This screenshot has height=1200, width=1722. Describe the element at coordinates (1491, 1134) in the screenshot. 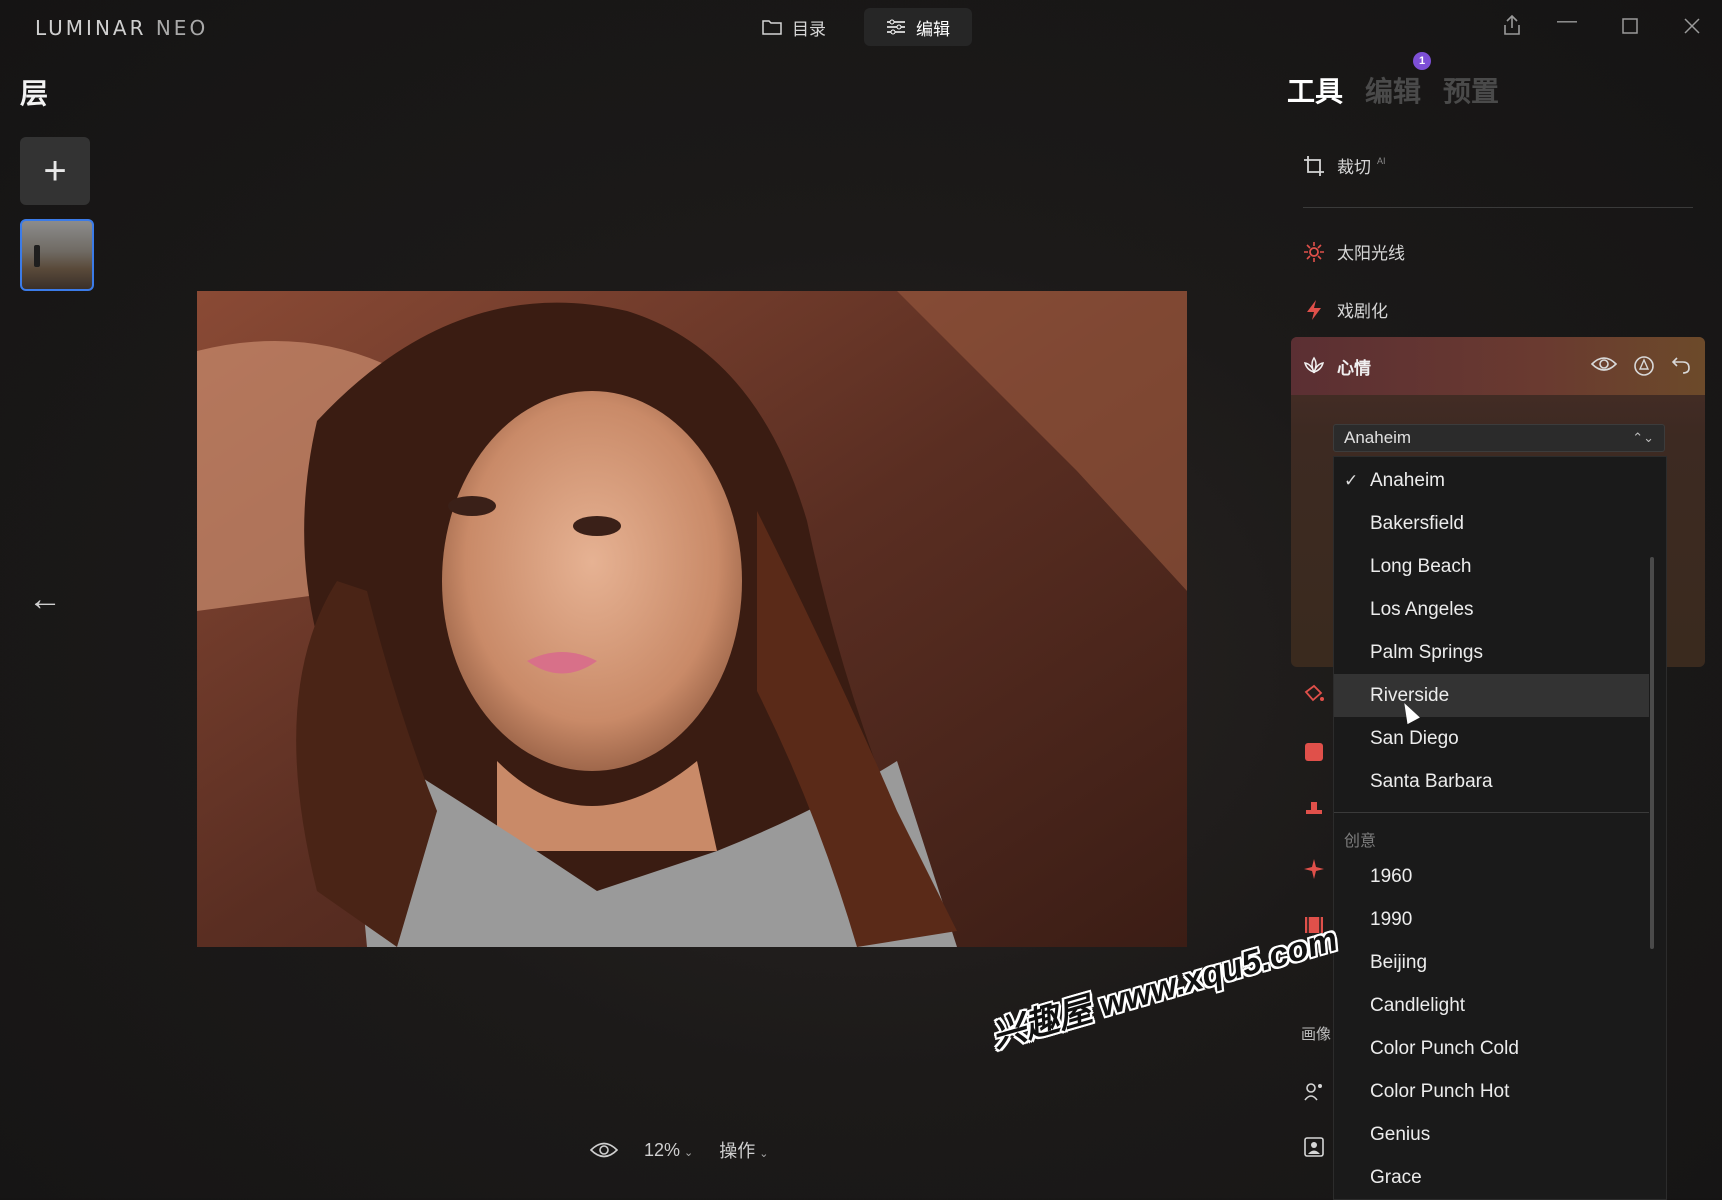

I see `dropdown-option: Genius` at that location.